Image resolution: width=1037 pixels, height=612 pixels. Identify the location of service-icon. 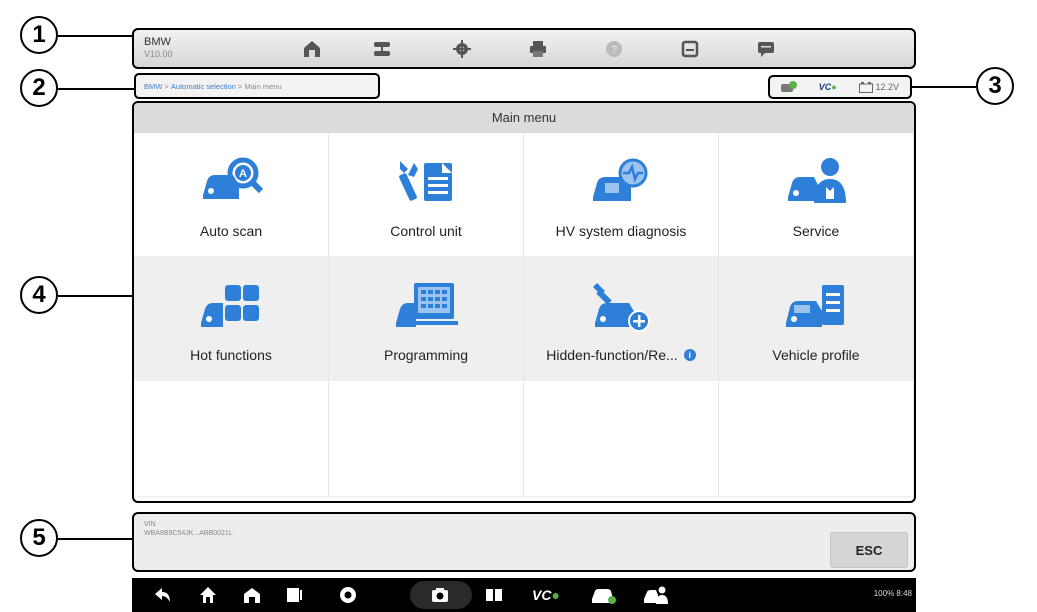
(817, 180).